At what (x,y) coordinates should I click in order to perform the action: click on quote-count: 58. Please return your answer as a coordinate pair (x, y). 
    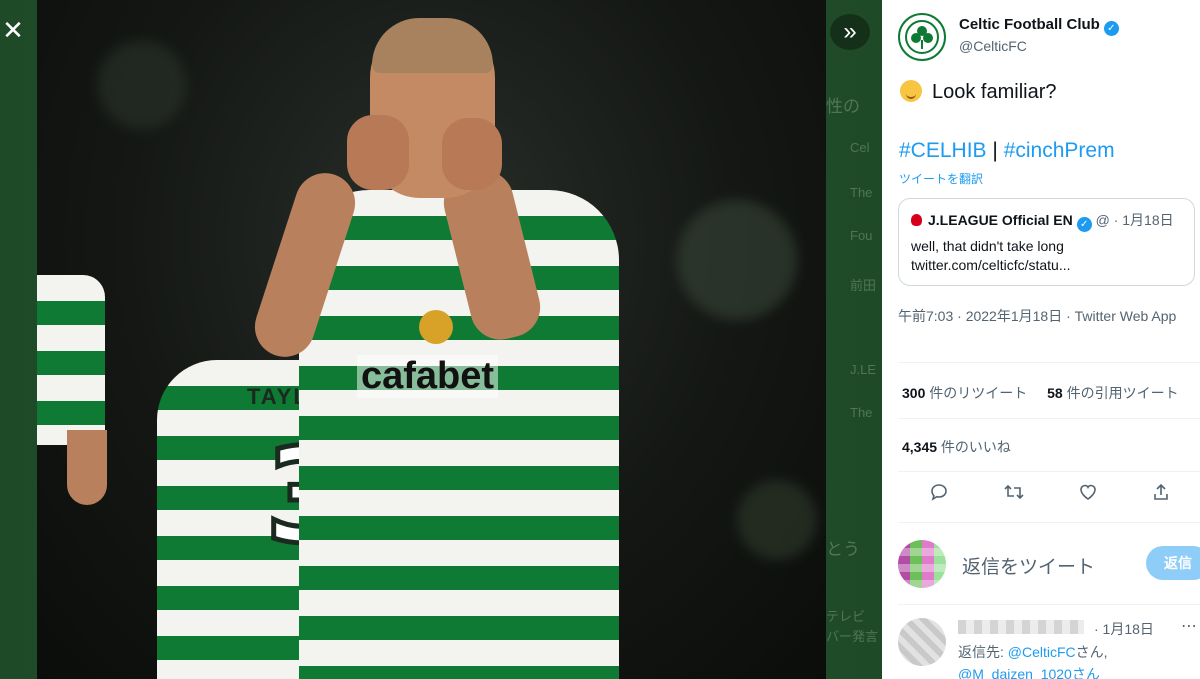
    Looking at the image, I should click on (1055, 393).